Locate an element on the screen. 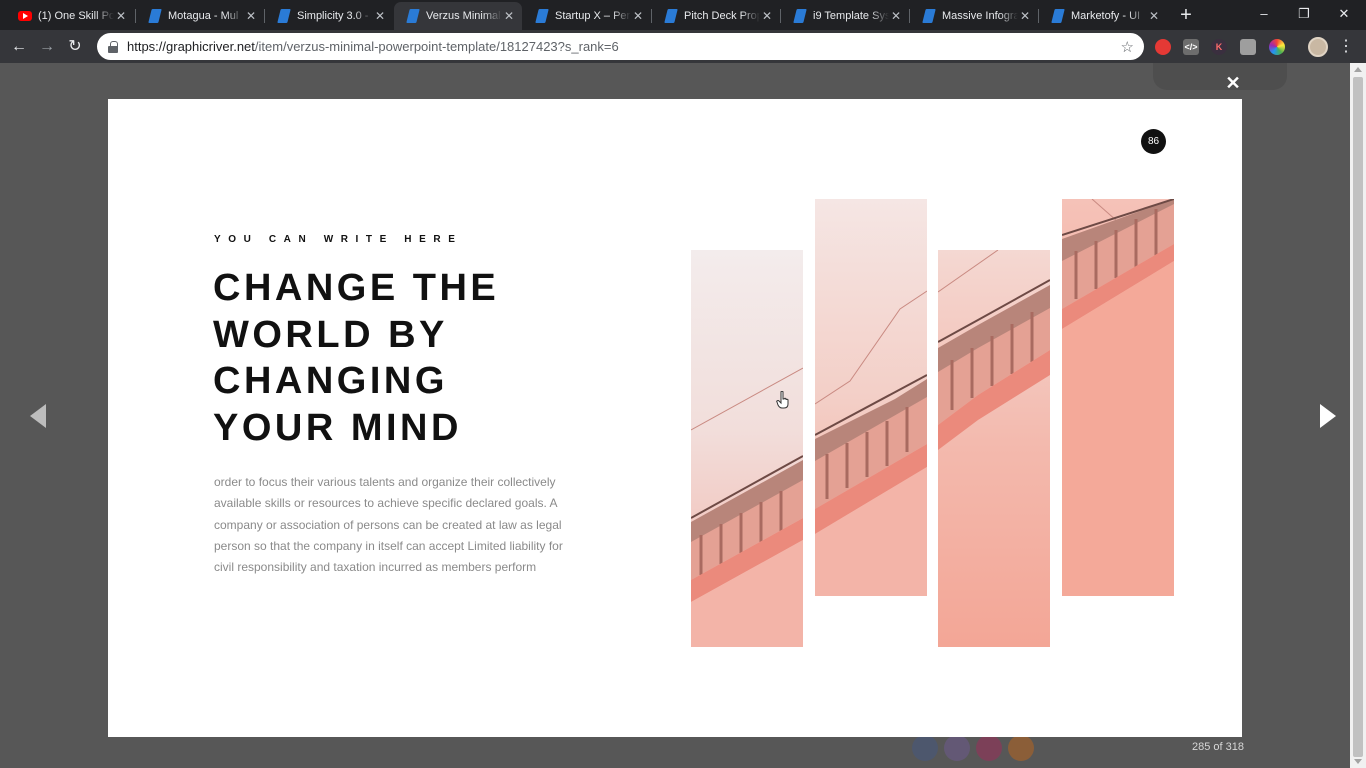 This screenshot has width=1366, height=768. scroll-thumb is located at coordinates (1358, 417).